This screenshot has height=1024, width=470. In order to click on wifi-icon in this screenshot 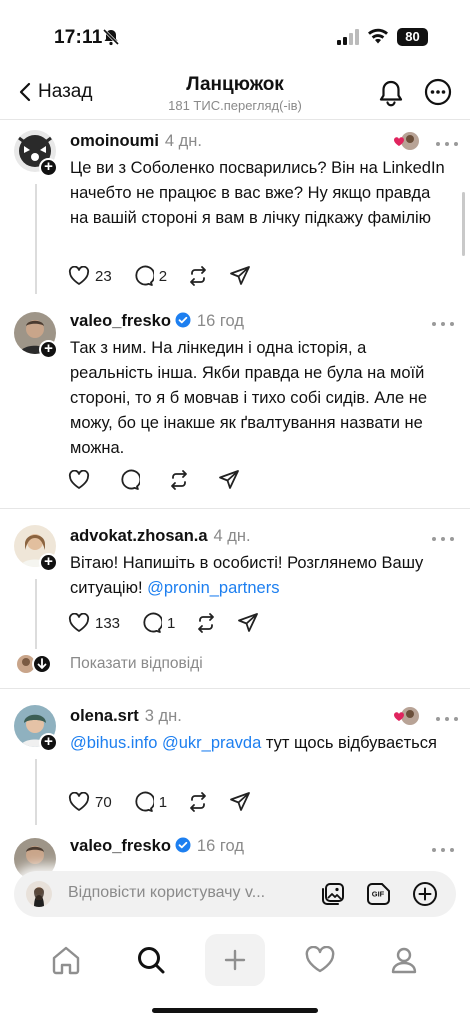, I will do `click(378, 36)`.